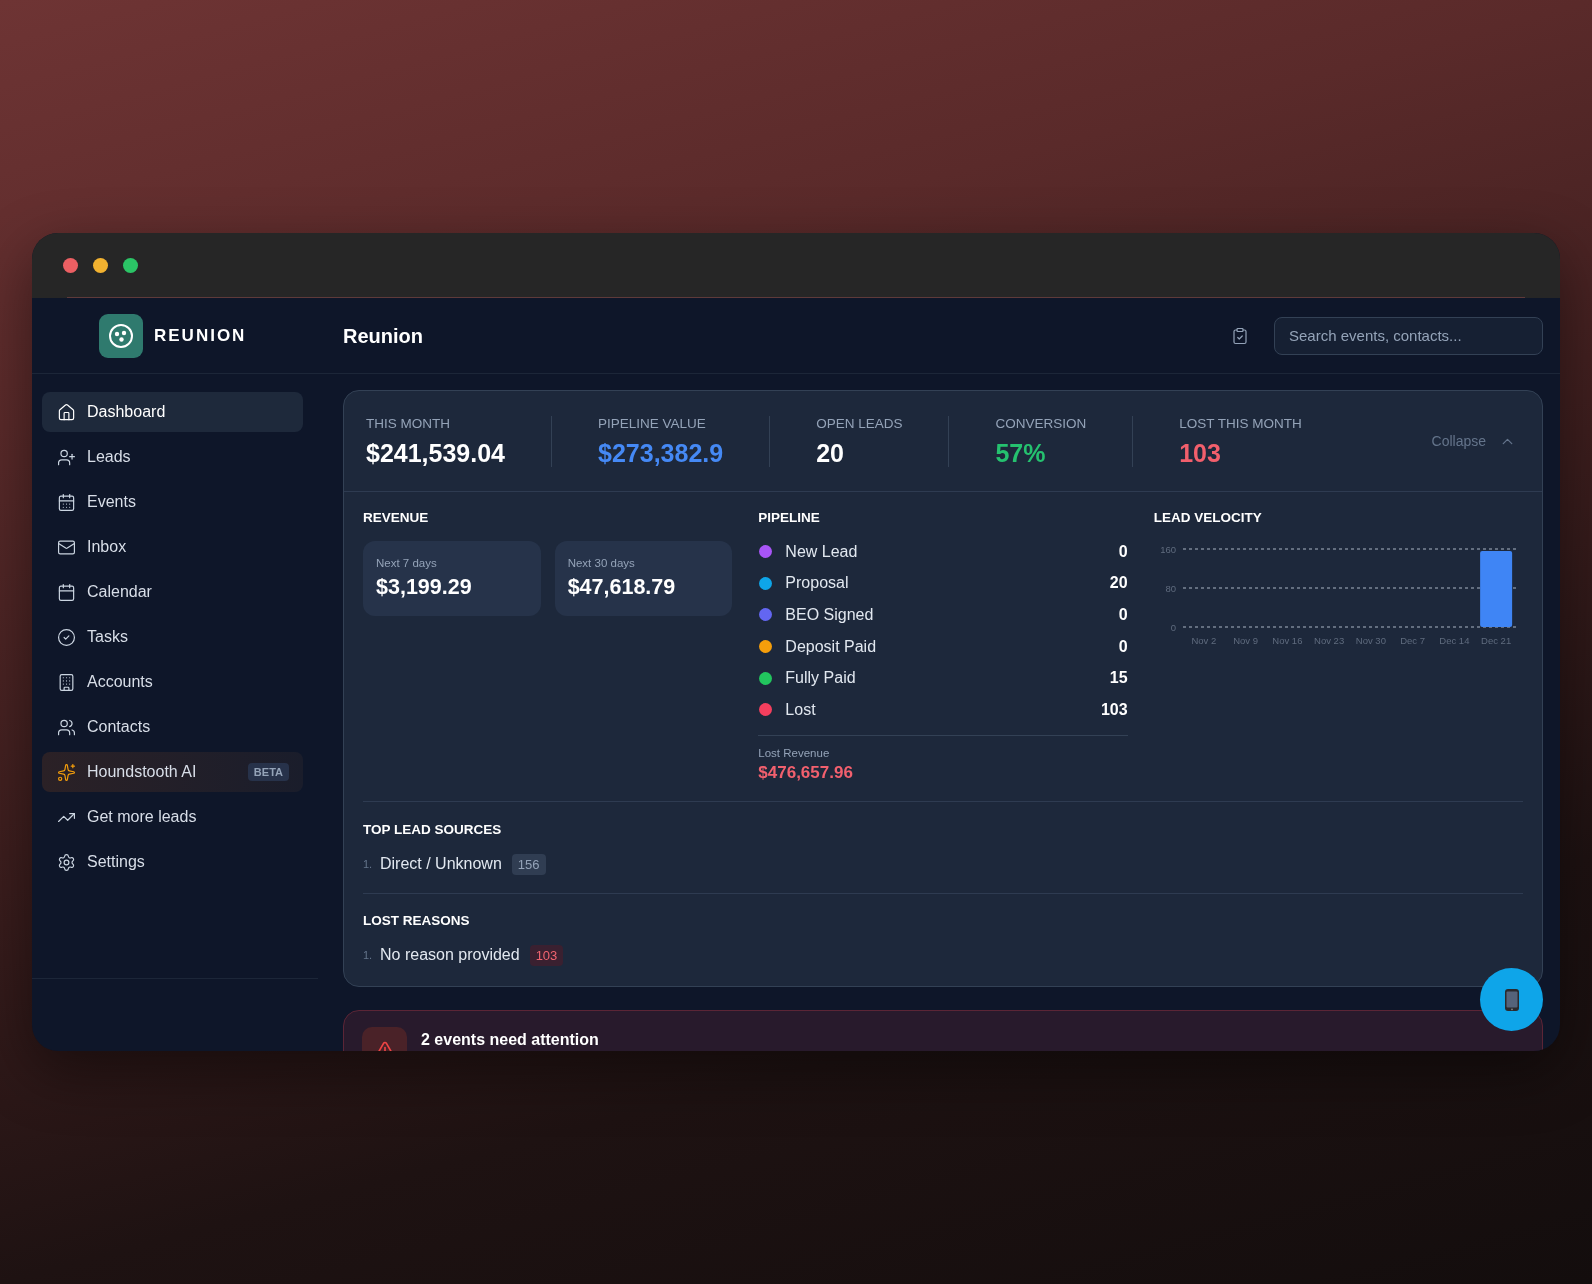 Image resolution: width=1592 pixels, height=1284 pixels. What do you see at coordinates (1200, 452) in the screenshot?
I see `stat-value: 103` at bounding box center [1200, 452].